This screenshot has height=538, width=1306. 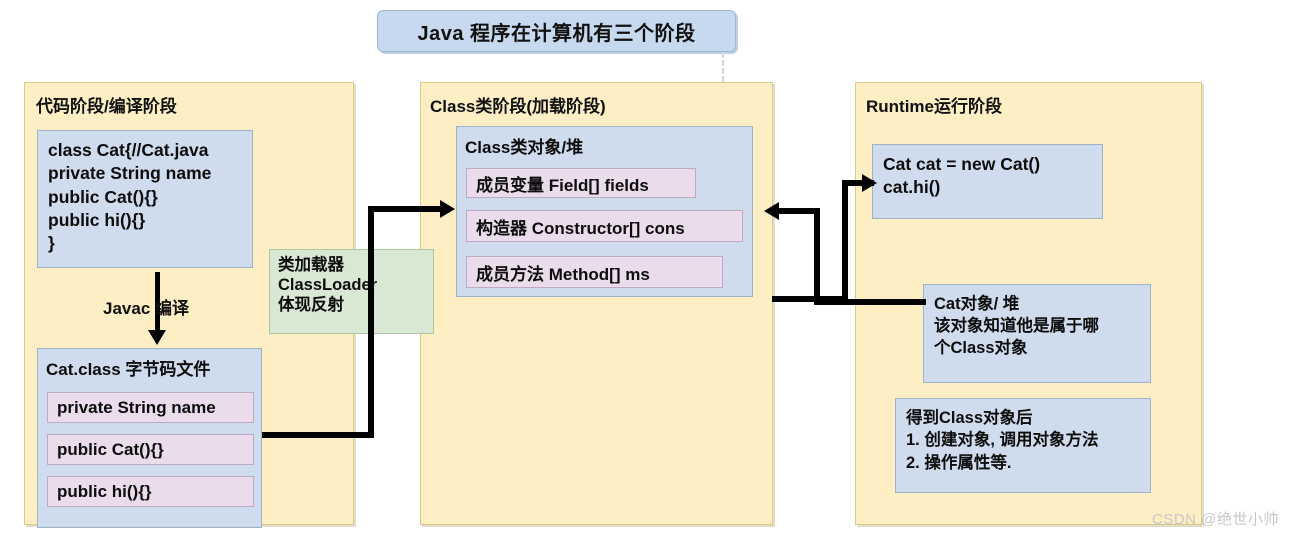 I want to click on loader-wire-segment-horizontal-bottom, so click(x=318, y=435).